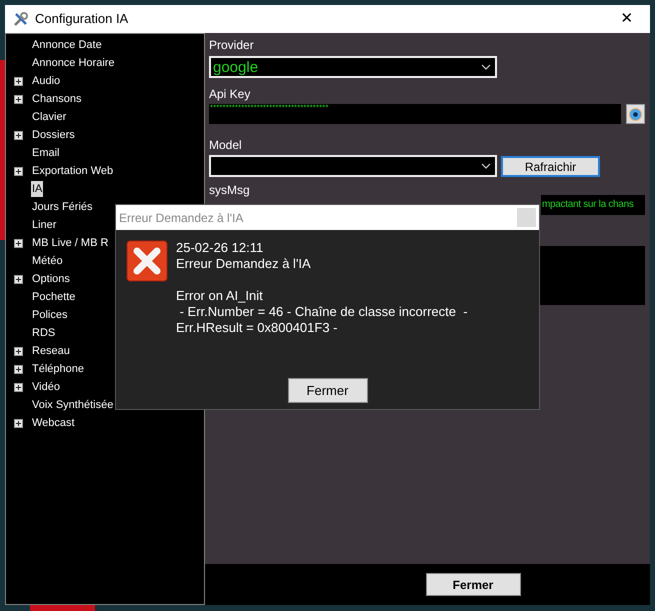  What do you see at coordinates (58, 369) in the screenshot?
I see `tree-item: Téléphone` at bounding box center [58, 369].